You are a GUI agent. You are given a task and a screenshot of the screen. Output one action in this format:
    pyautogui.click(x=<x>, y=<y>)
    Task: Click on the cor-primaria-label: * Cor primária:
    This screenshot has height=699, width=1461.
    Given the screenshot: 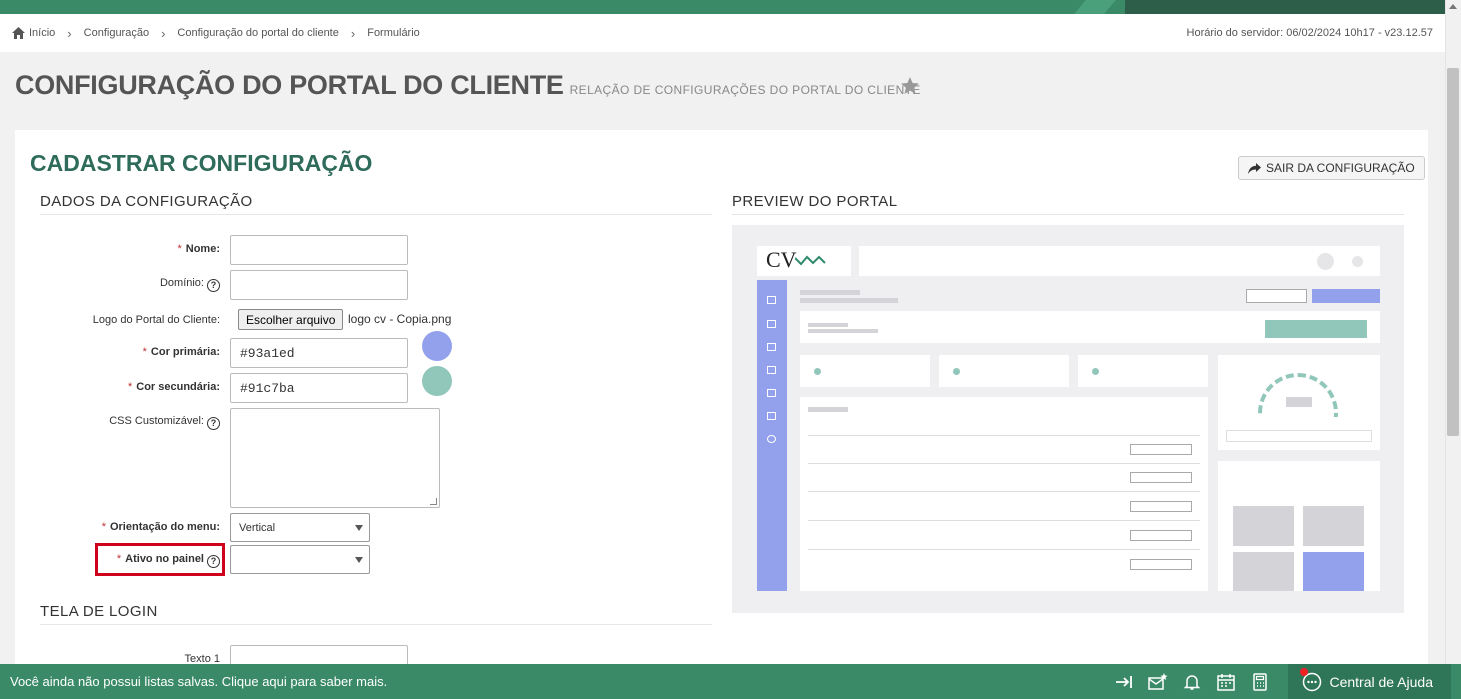 What is the action you would take?
    pyautogui.click(x=181, y=352)
    